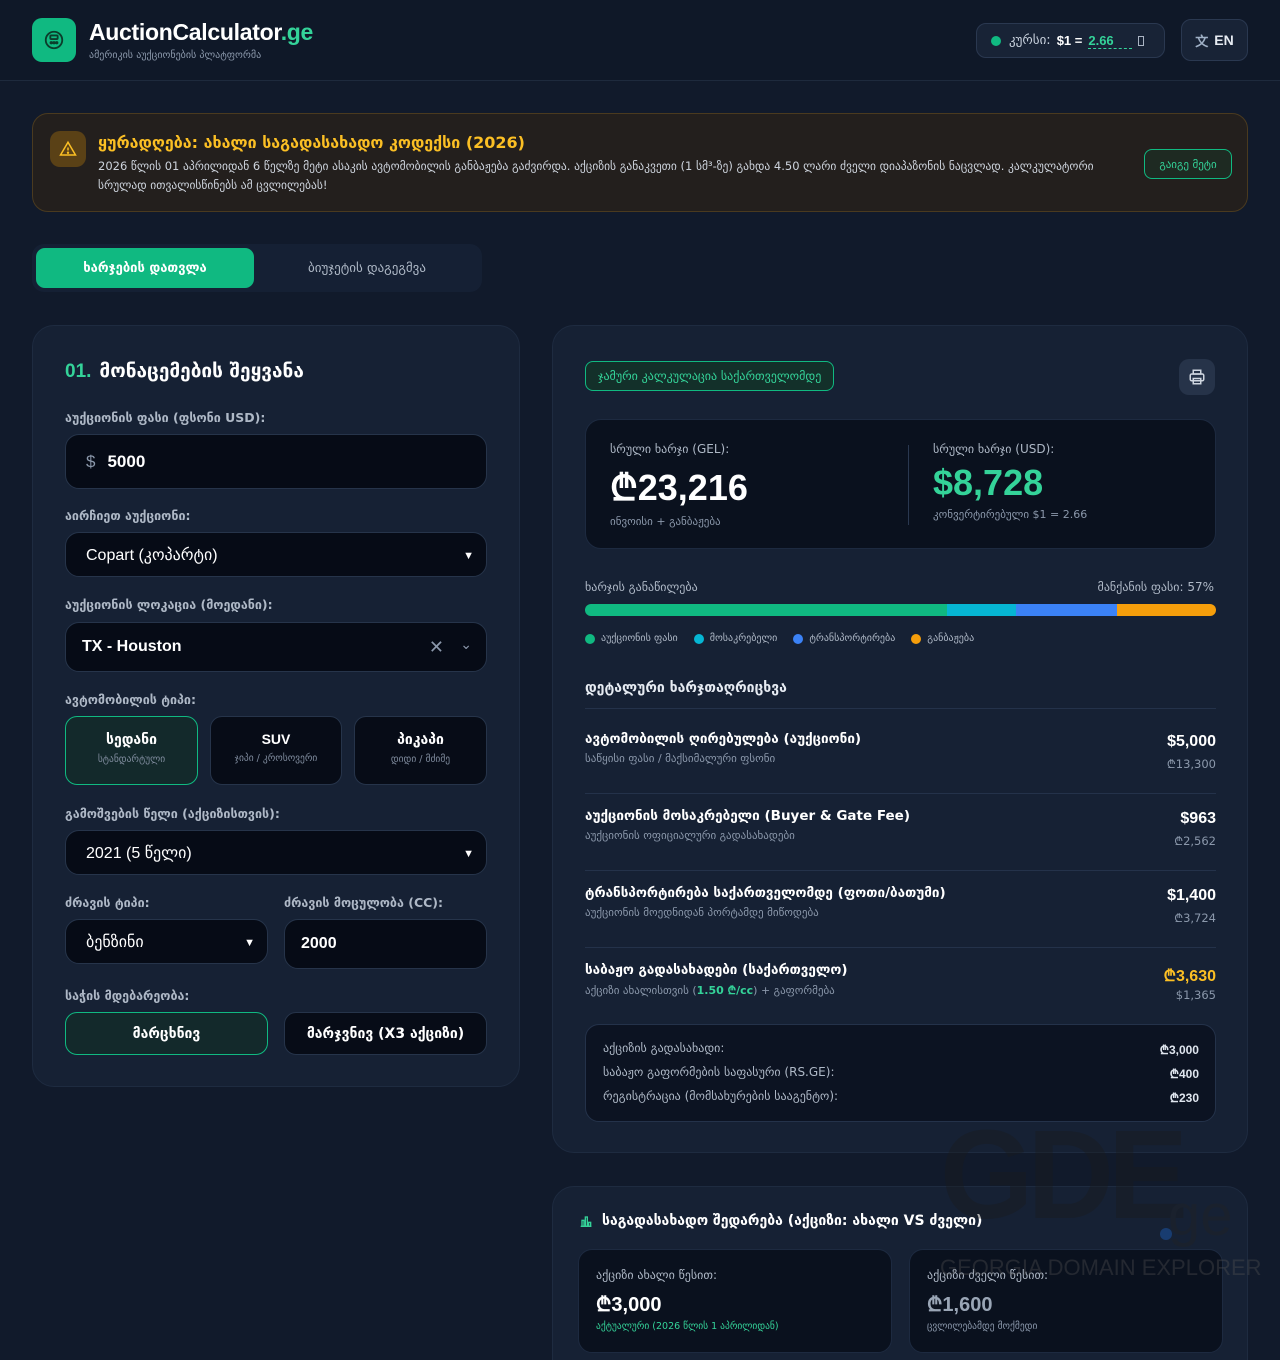  What do you see at coordinates (130, 699) in the screenshot?
I see `vehicle-type-label: ავტომობილის ტიპი:` at bounding box center [130, 699].